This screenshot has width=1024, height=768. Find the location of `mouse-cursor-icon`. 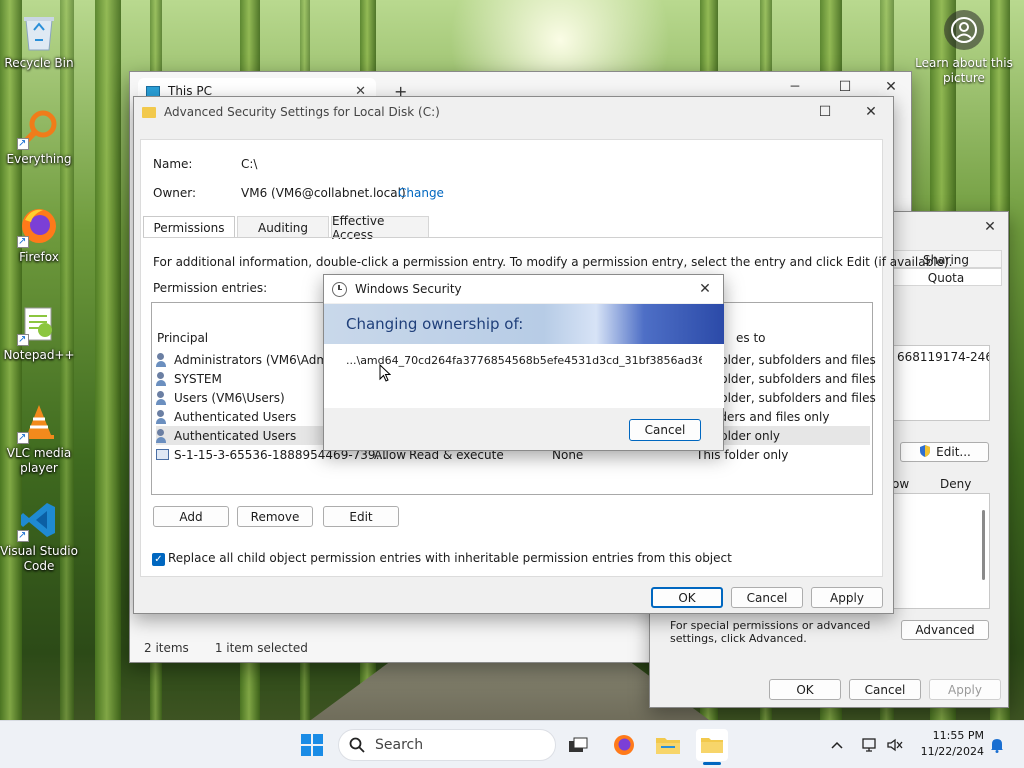

mouse-cursor-icon is located at coordinates (385, 374).